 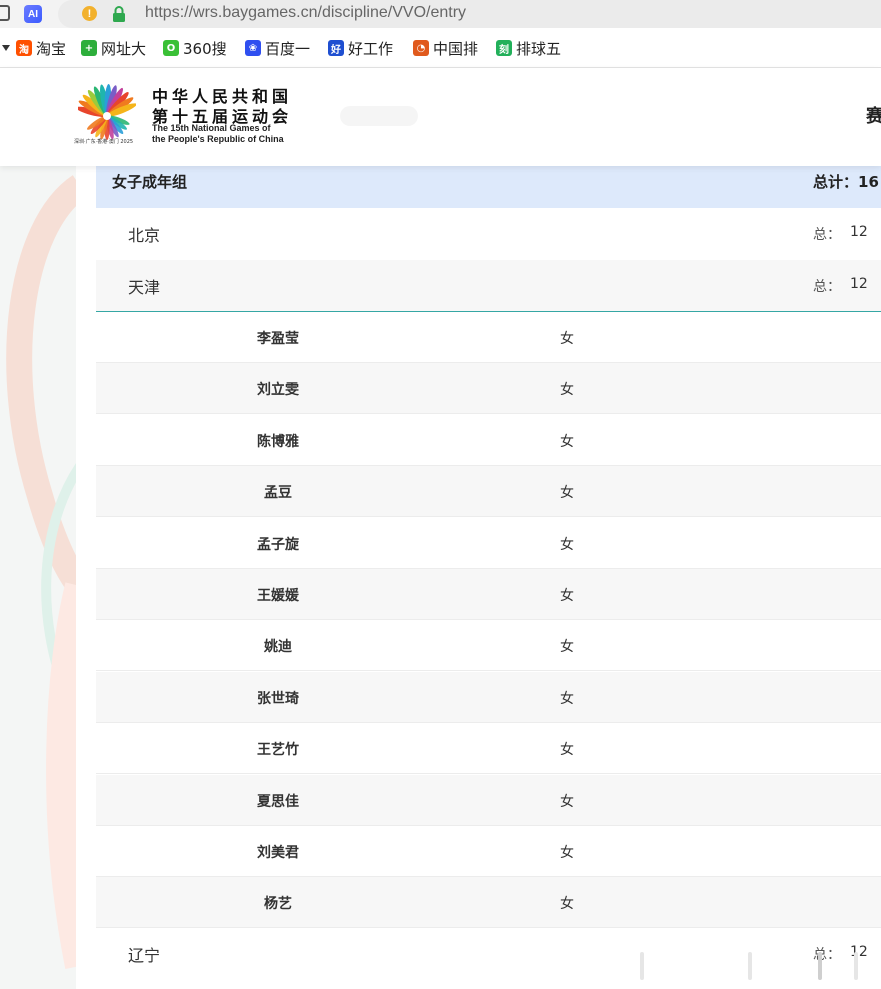 What do you see at coordinates (488, 851) in the screenshot?
I see `table-row: 刘美君 女` at bounding box center [488, 851].